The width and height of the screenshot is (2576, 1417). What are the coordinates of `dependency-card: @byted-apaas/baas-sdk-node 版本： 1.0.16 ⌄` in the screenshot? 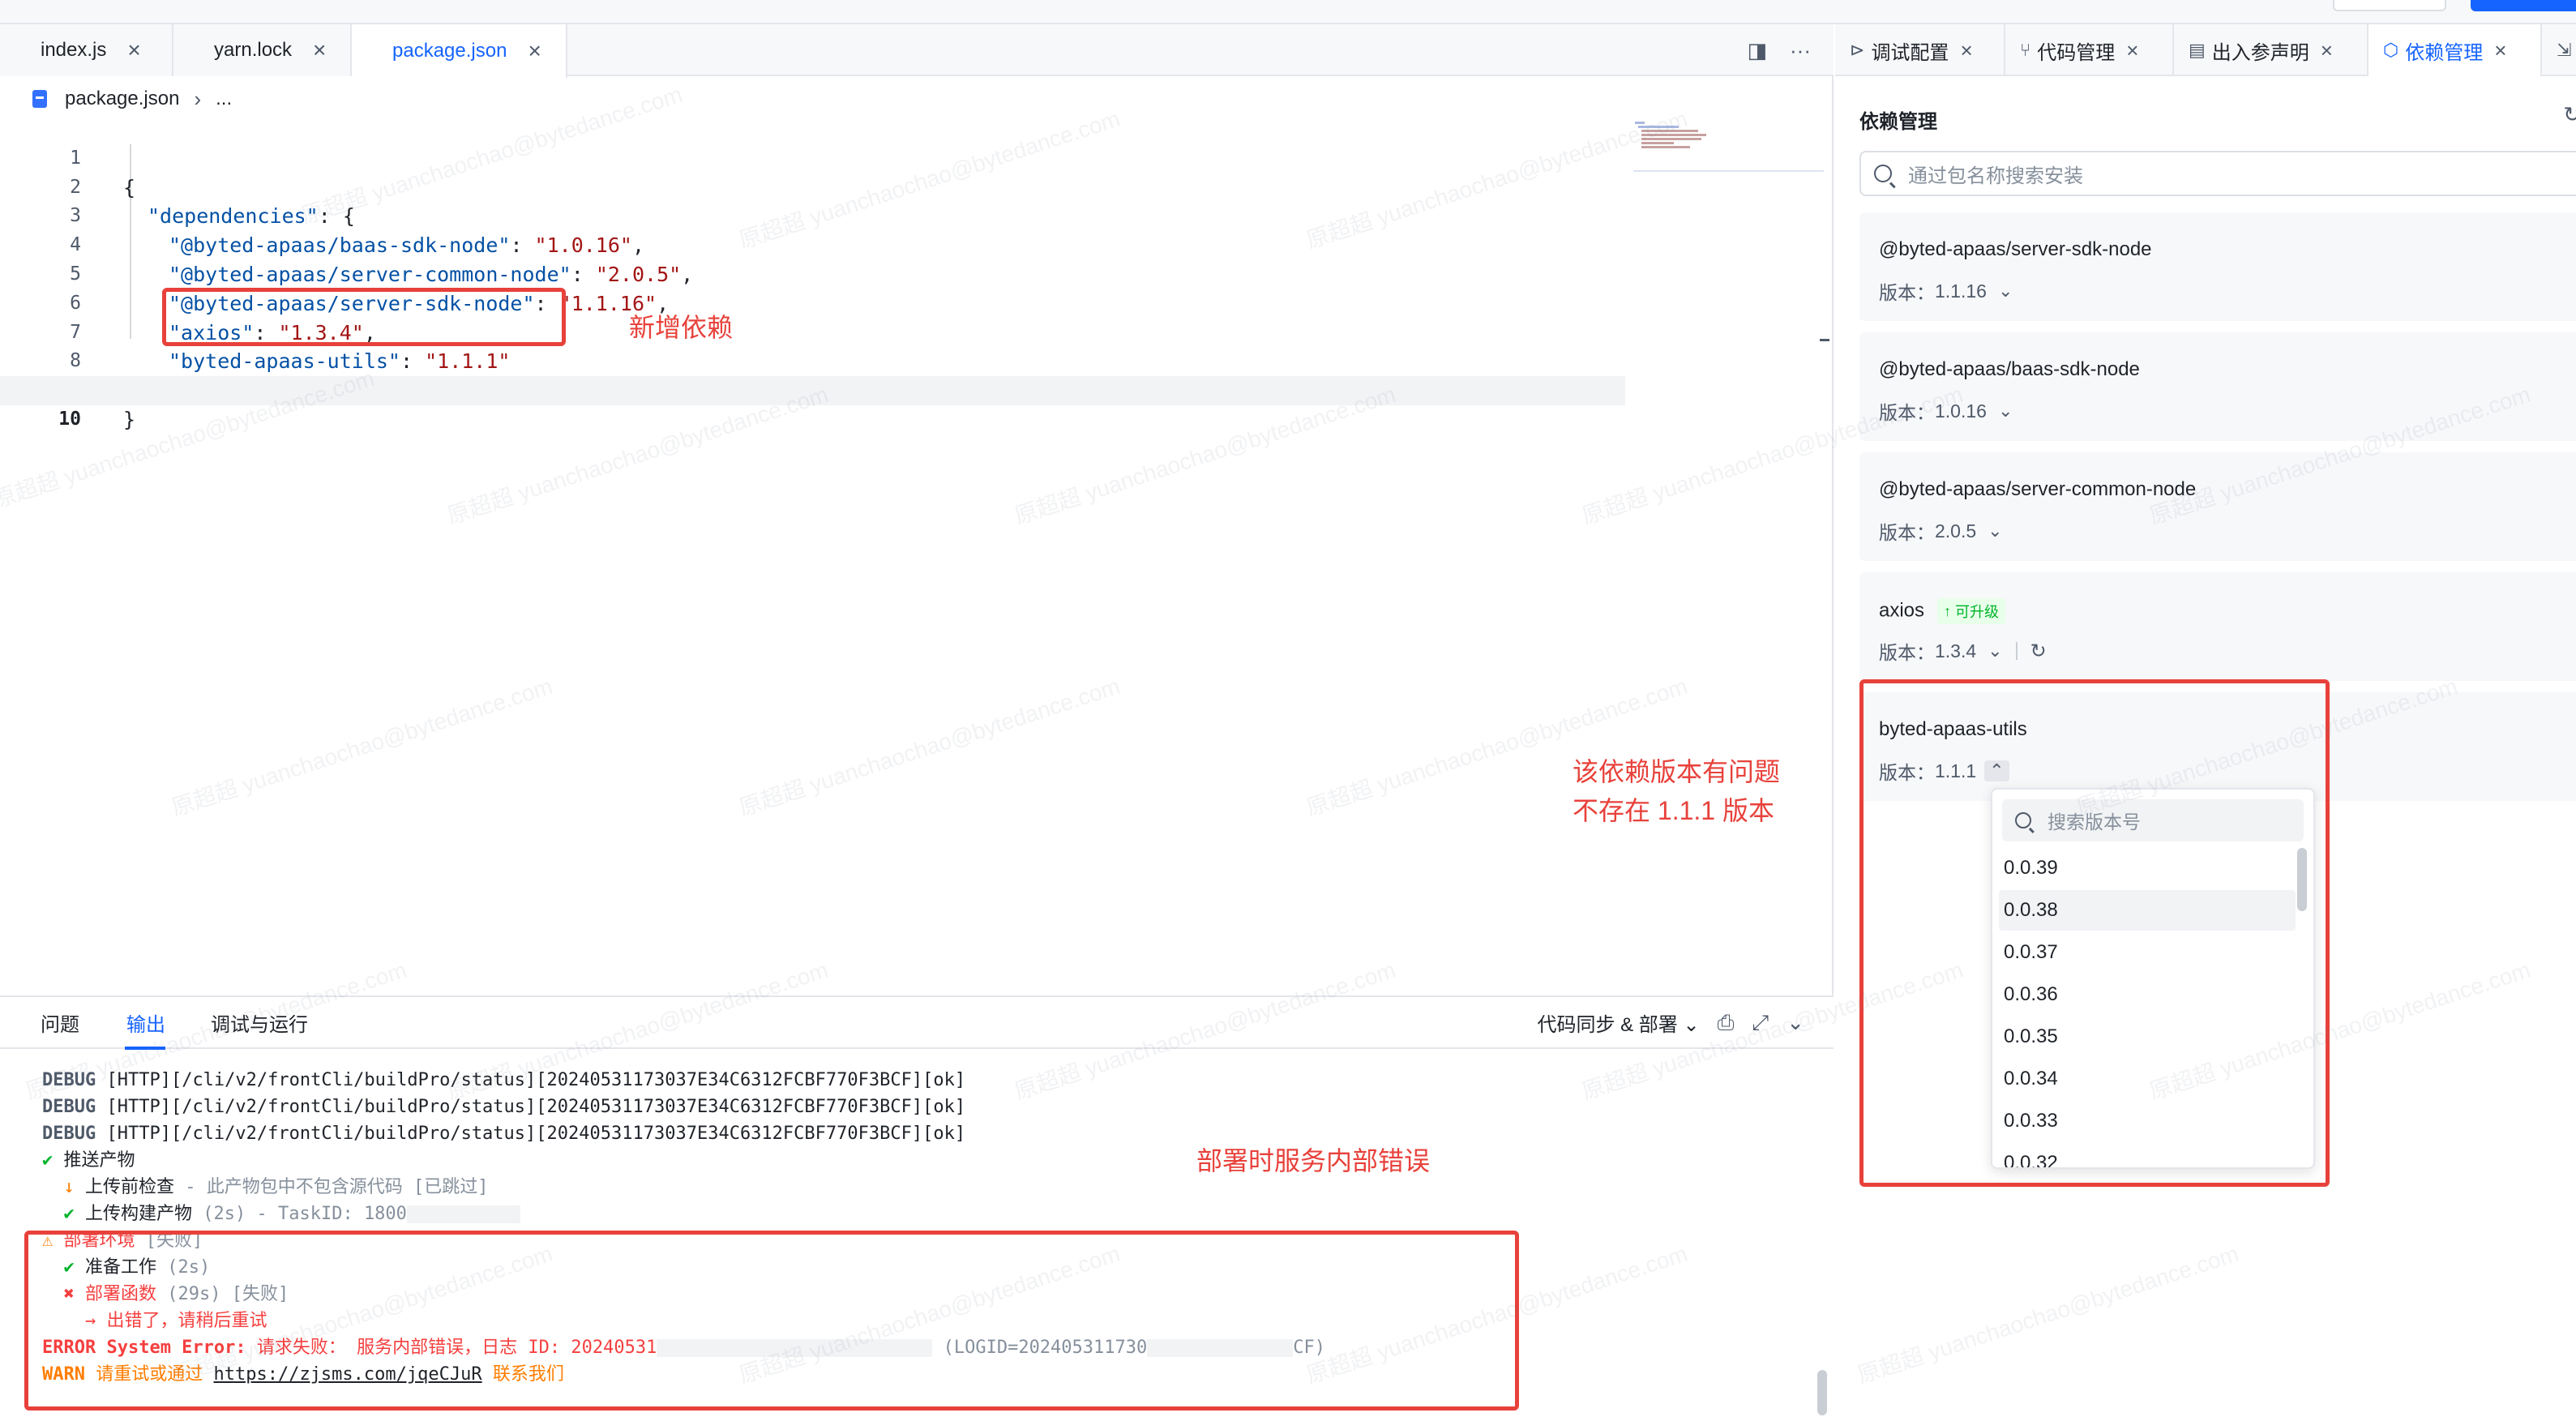 It's located at (2217, 386).